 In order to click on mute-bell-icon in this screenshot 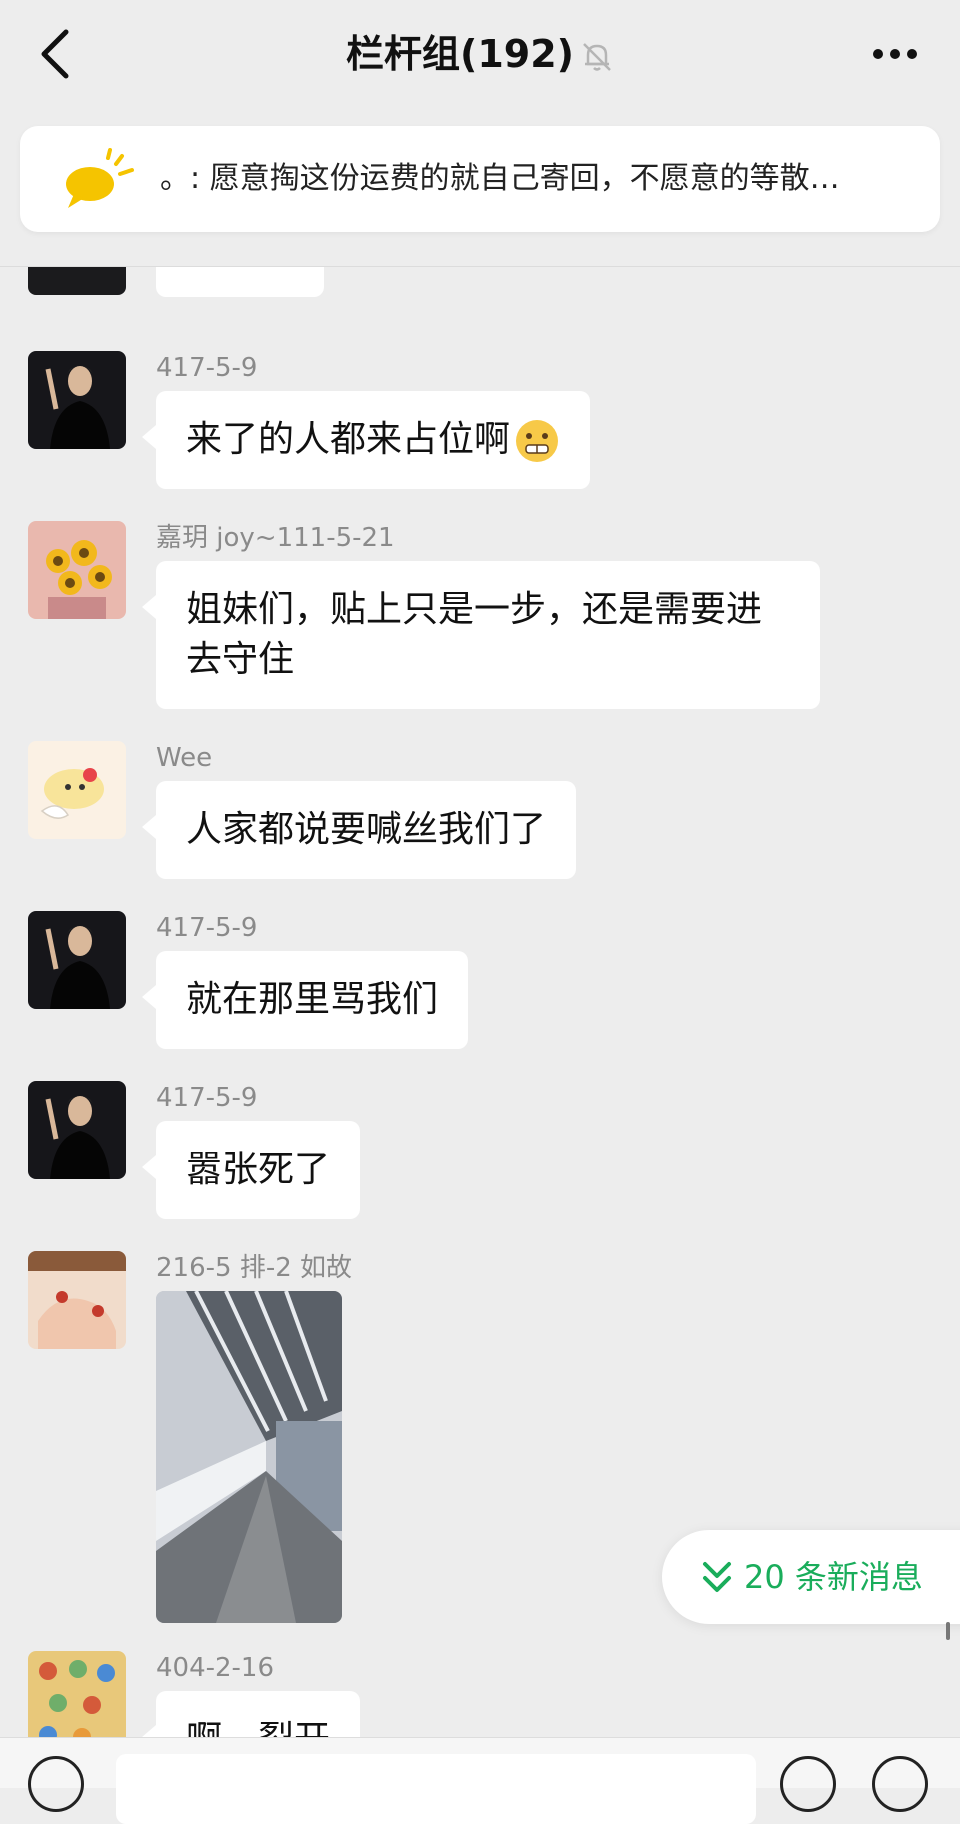, I will do `click(597, 56)`.